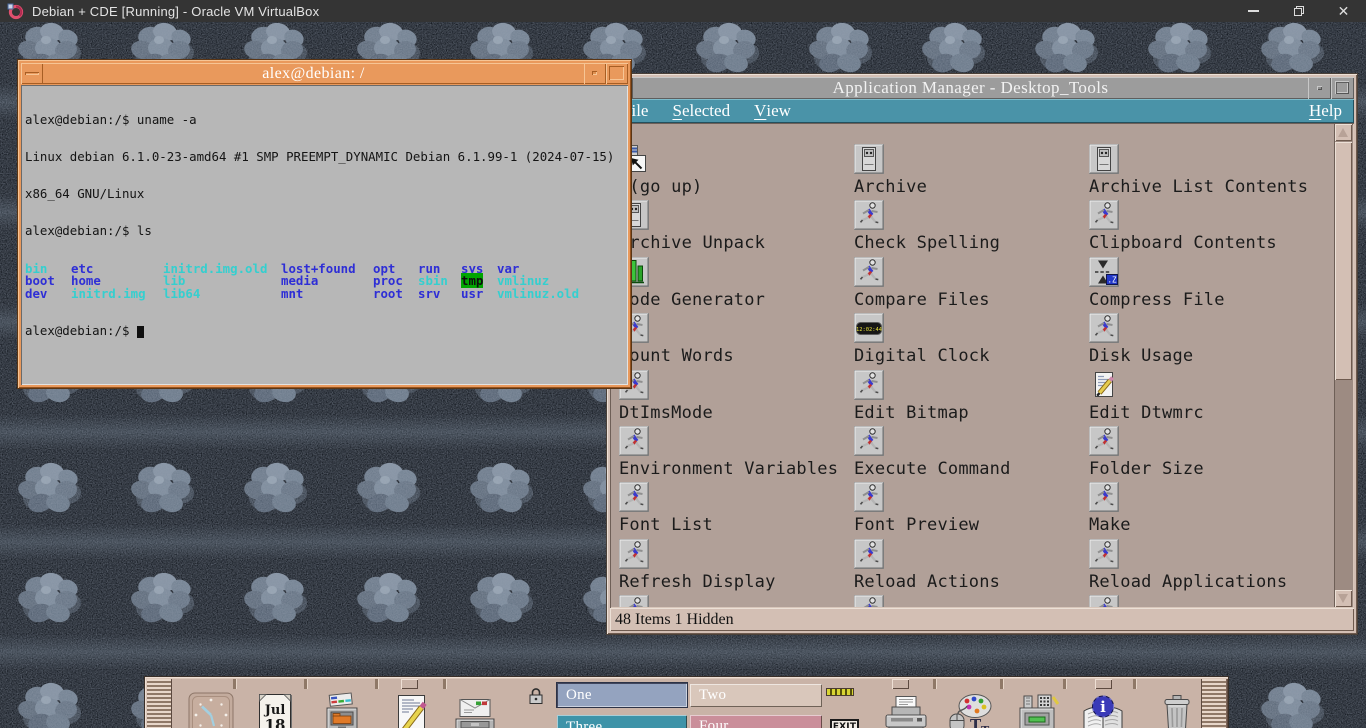 This screenshot has height=728, width=1366. Describe the element at coordinates (536, 698) in the screenshot. I see `lock-display-button` at that location.